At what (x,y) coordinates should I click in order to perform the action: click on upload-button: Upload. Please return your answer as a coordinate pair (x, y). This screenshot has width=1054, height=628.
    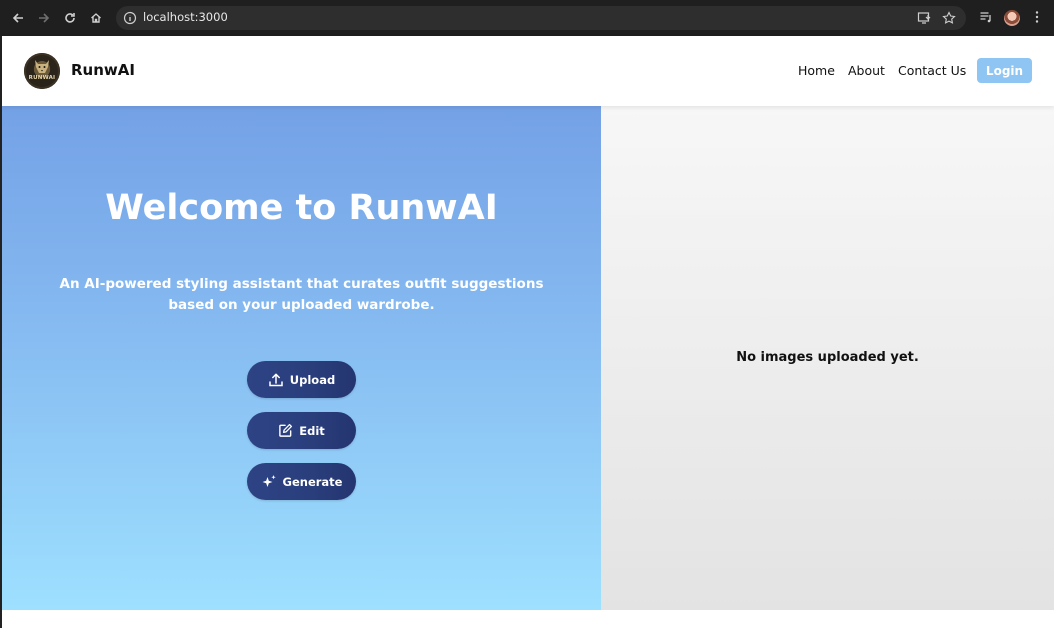
    Looking at the image, I should click on (301, 379).